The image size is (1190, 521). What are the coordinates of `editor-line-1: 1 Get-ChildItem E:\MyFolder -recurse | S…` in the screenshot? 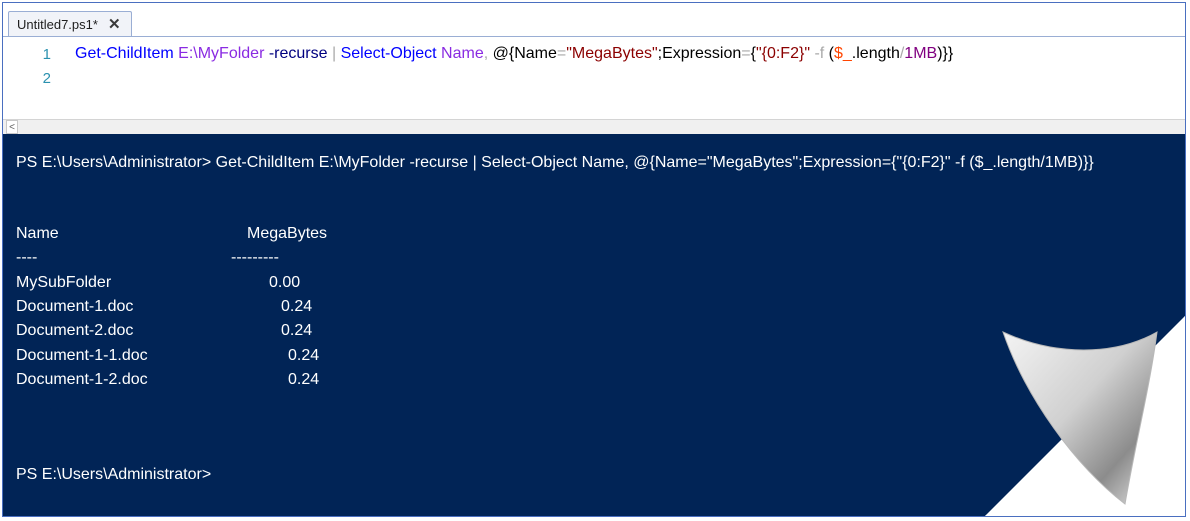 It's located at (478, 54).